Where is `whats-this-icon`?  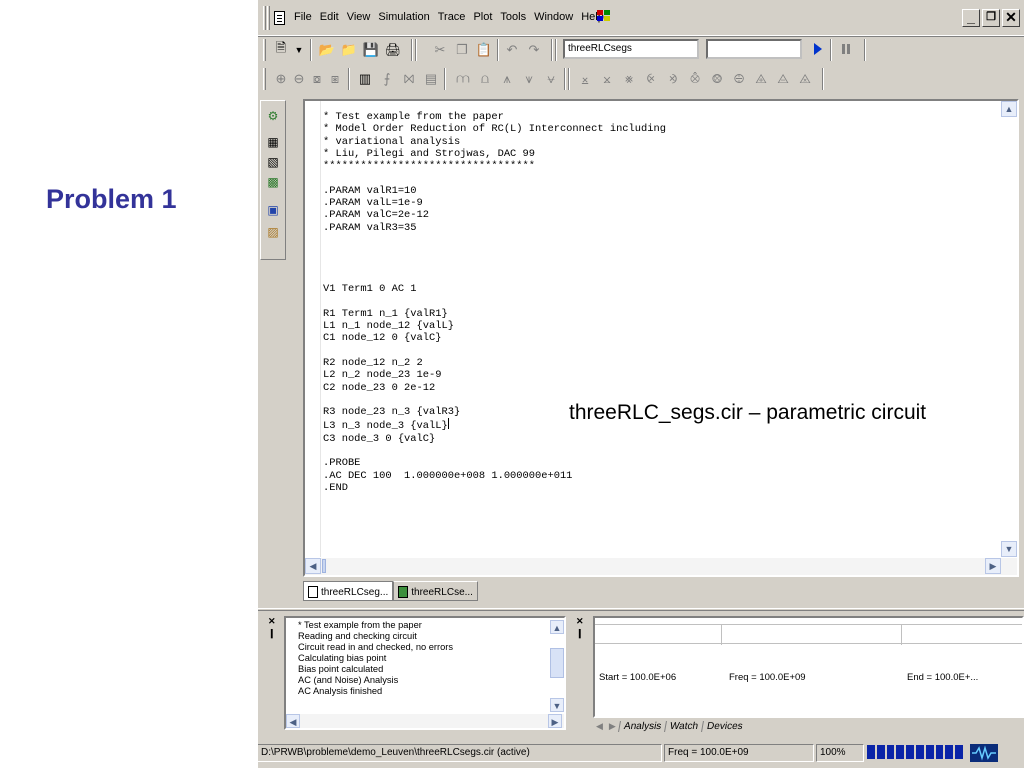 whats-this-icon is located at coordinates (605, 17).